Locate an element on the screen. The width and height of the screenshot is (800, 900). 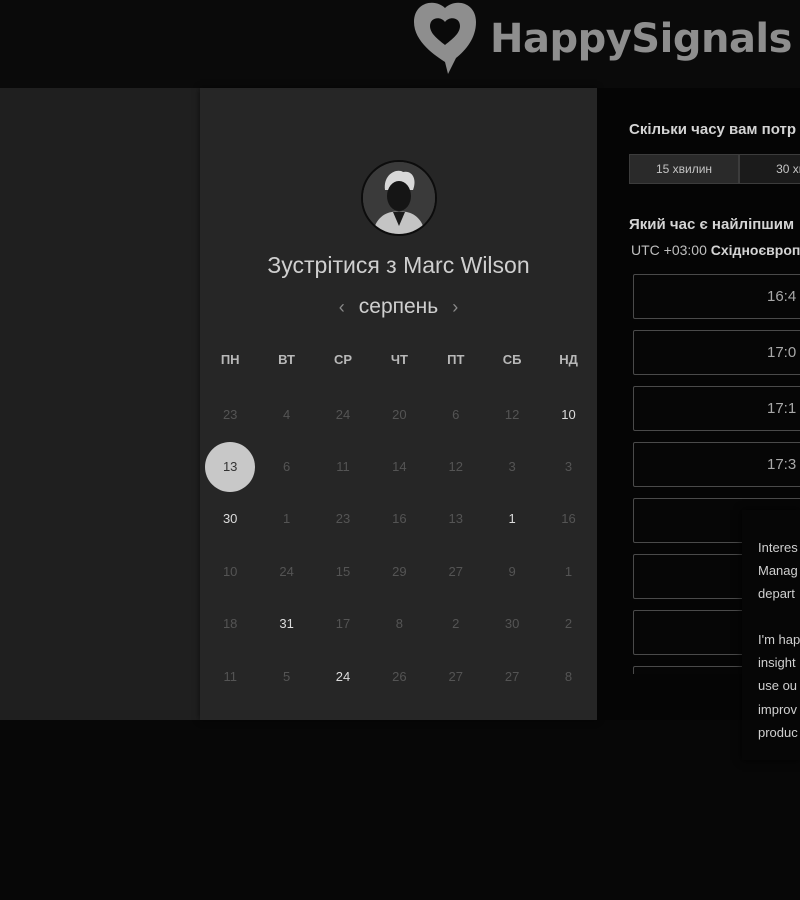
calendar-day: 31 is located at coordinates (286, 624).